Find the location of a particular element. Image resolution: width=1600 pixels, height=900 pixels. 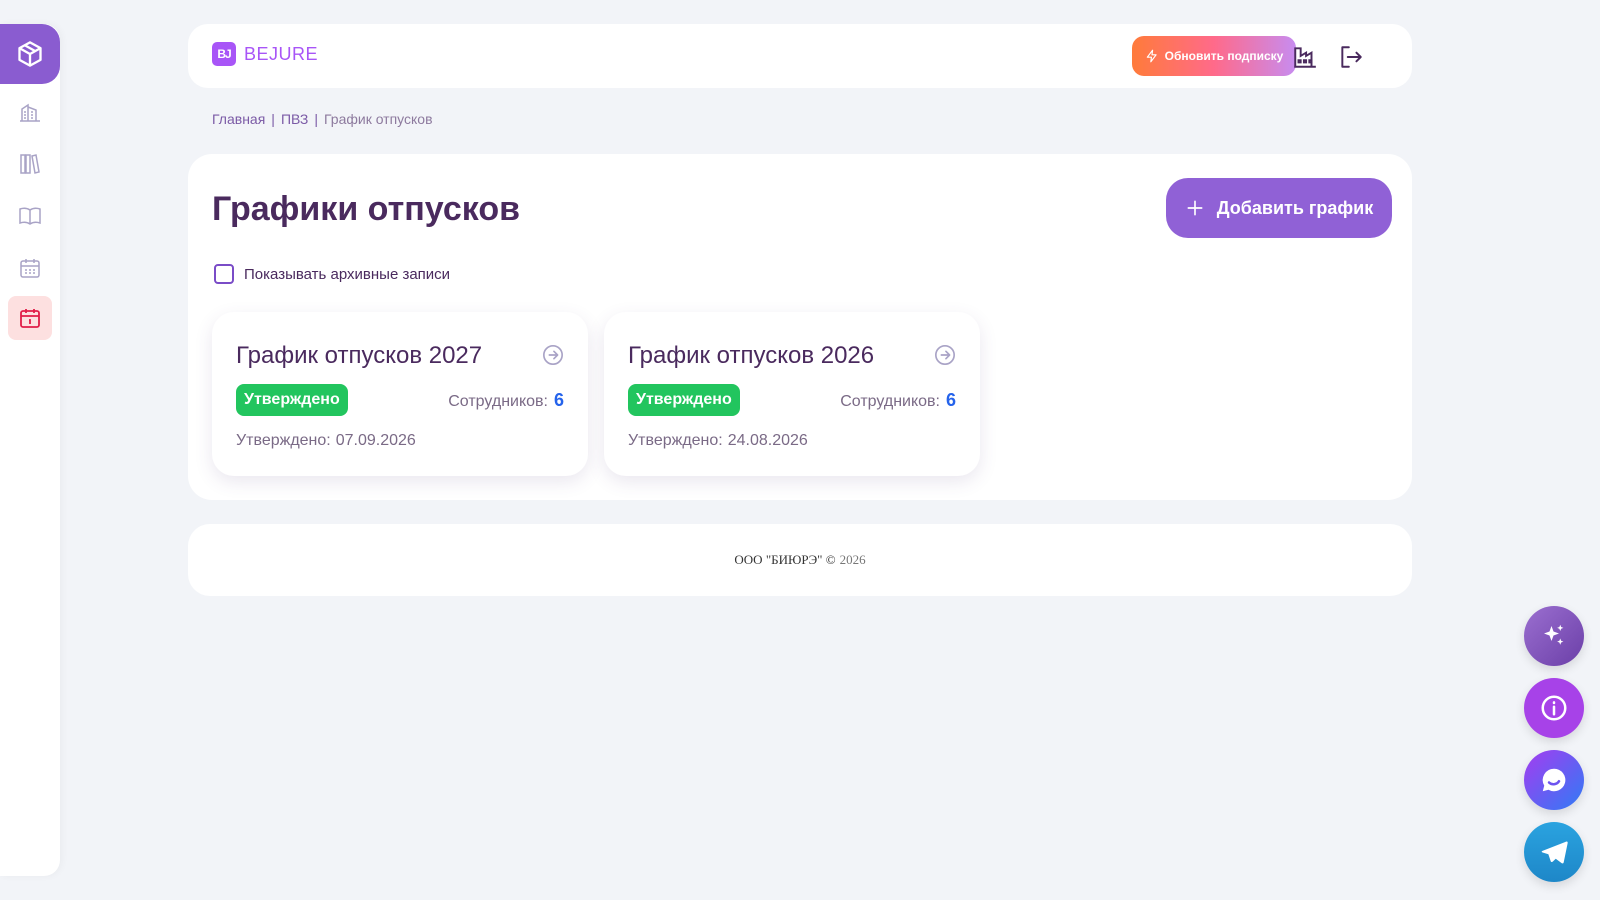

breadcrumb-pvz: ПВЗ is located at coordinates (294, 119).